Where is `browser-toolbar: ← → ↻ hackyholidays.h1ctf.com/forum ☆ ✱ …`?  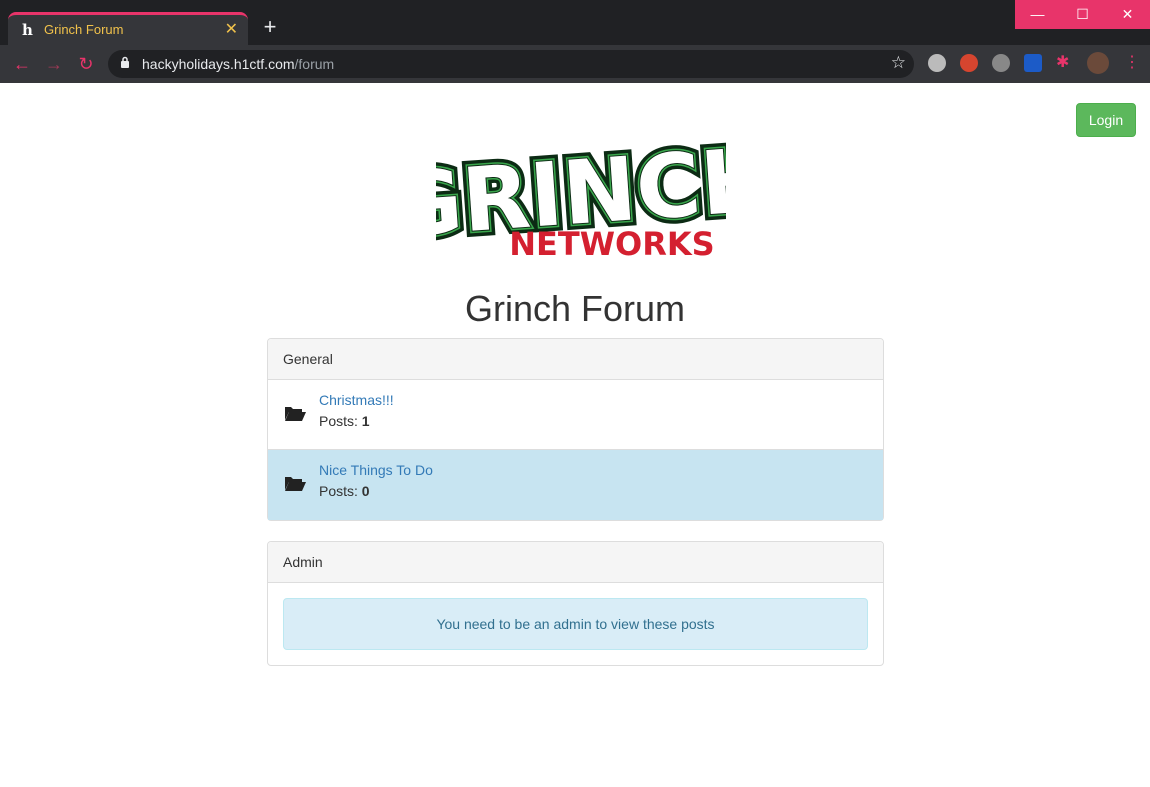
browser-toolbar: ← → ↻ hackyholidays.h1ctf.com/forum ☆ ✱ … is located at coordinates (575, 64).